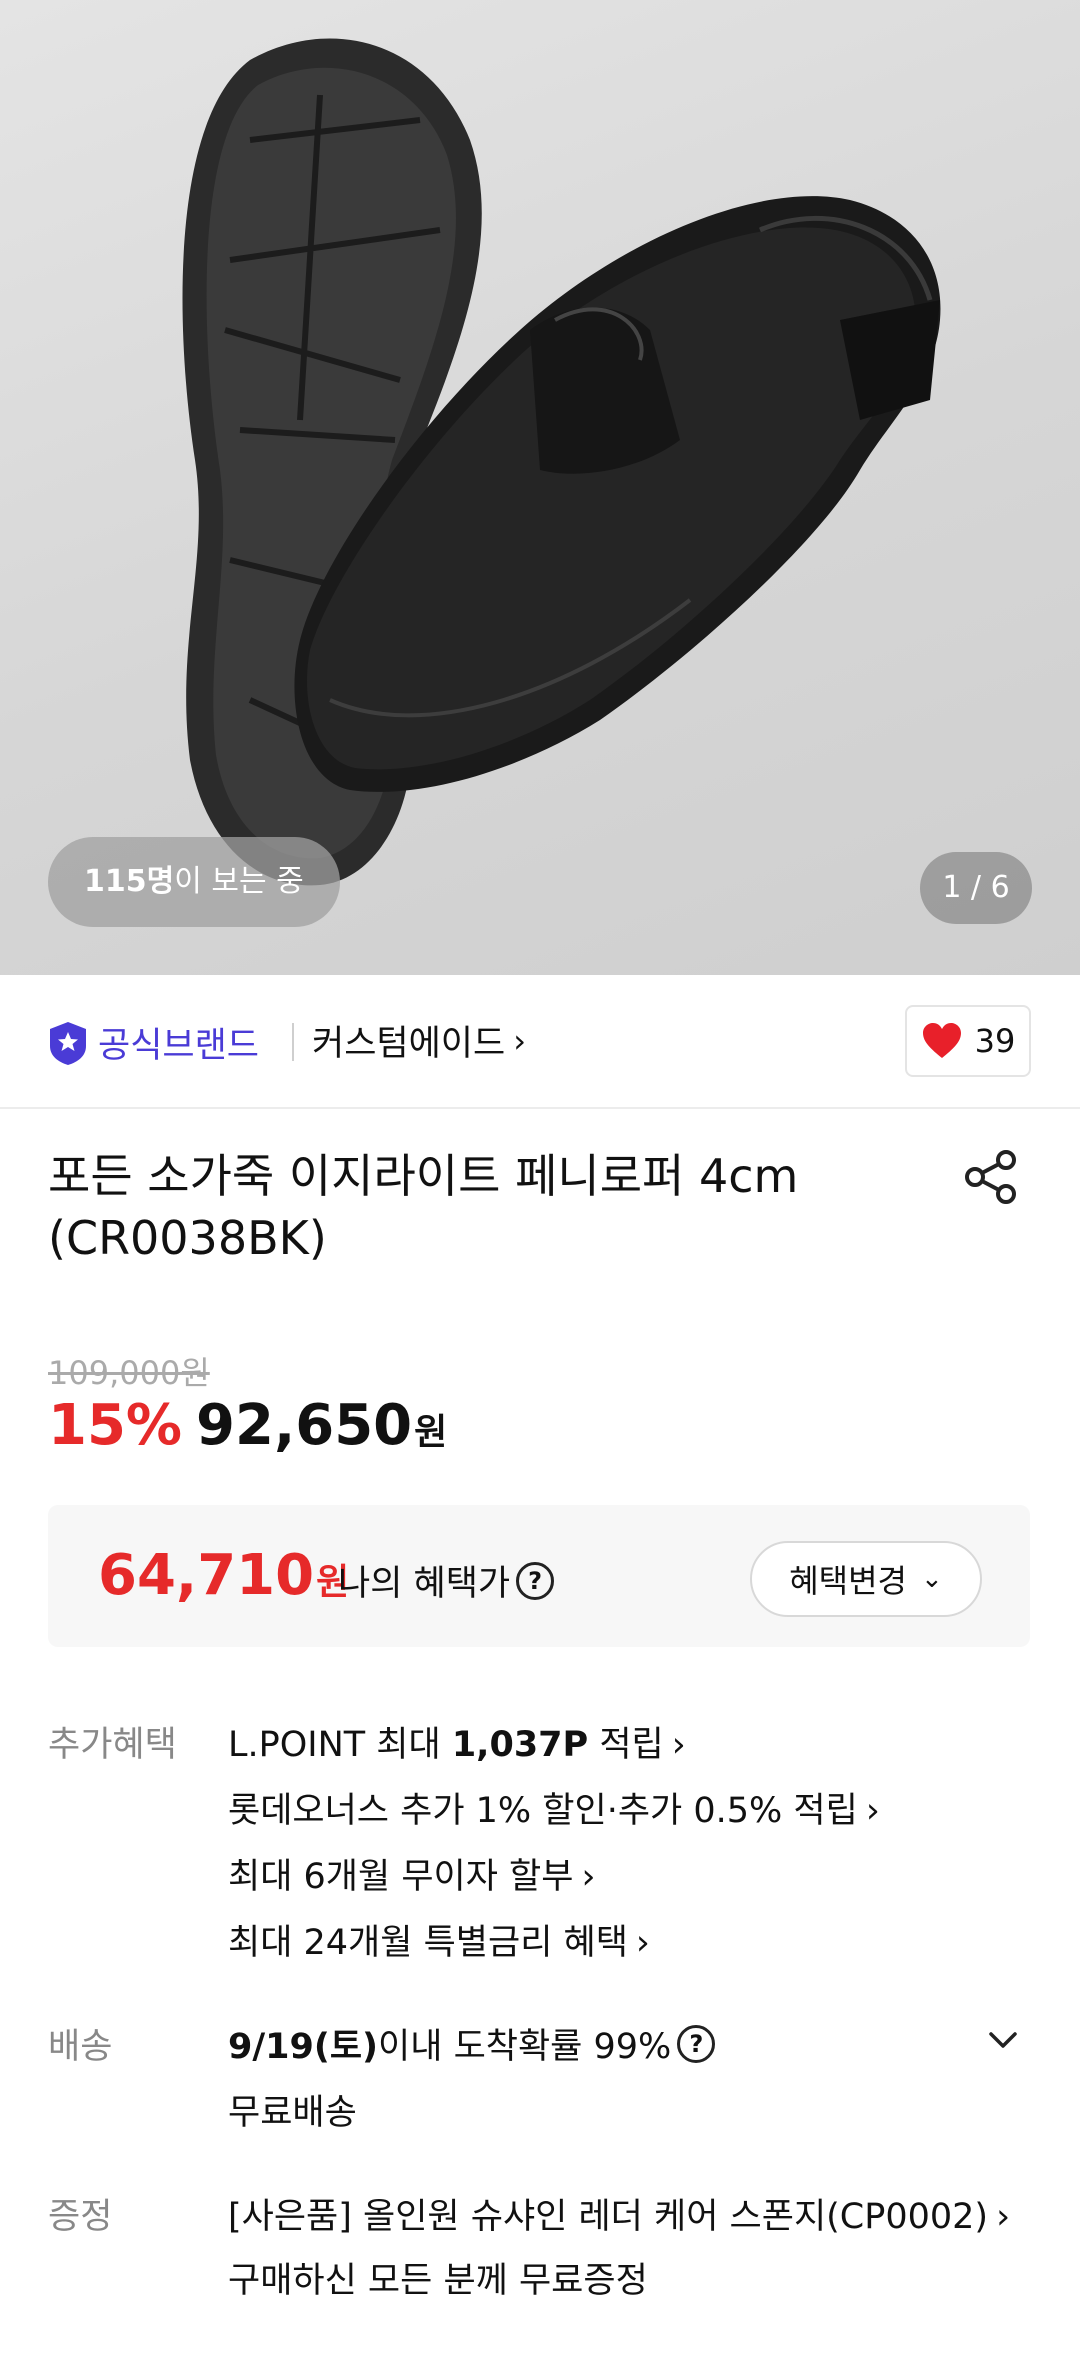  Describe the element at coordinates (292, 2113) in the screenshot. I see `free-shipping: 무료배송` at that location.